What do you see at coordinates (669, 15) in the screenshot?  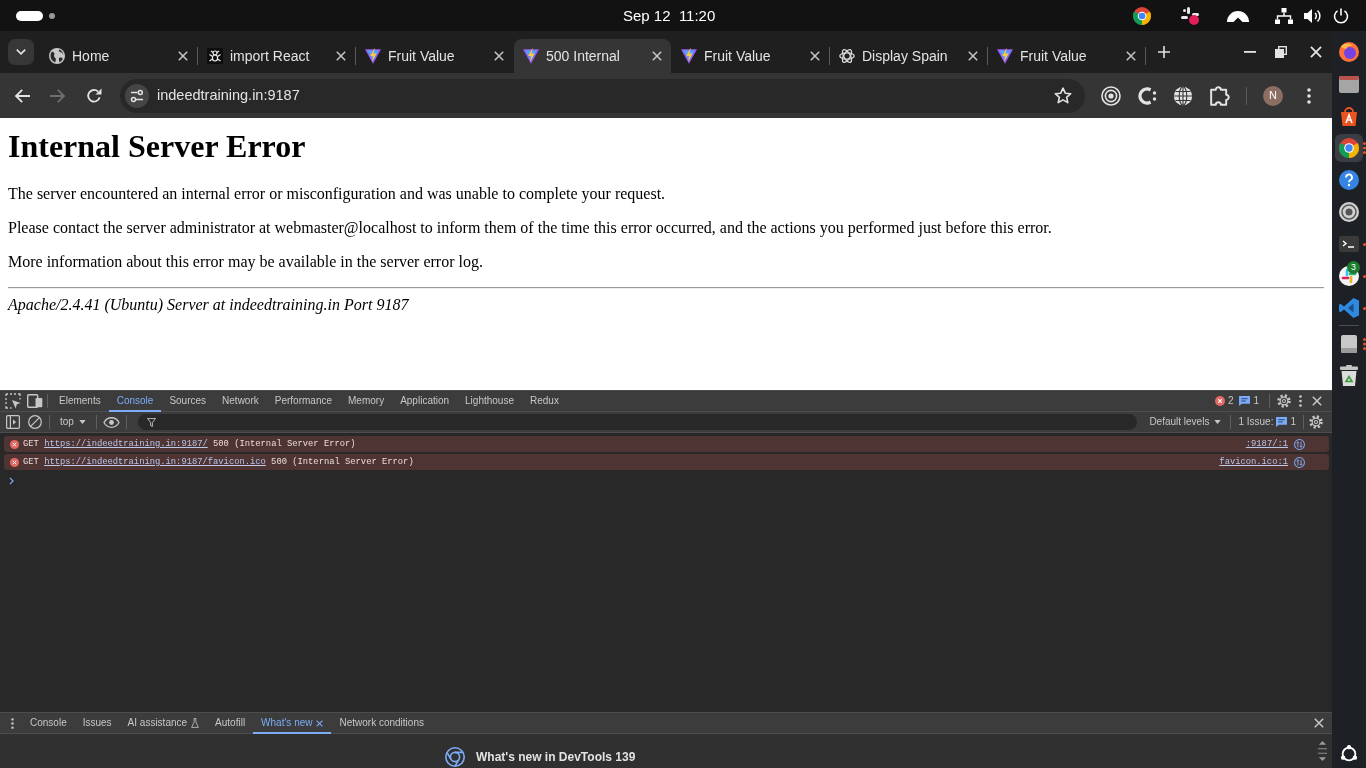 I see `clock-text: Sep 12 11:20` at bounding box center [669, 15].